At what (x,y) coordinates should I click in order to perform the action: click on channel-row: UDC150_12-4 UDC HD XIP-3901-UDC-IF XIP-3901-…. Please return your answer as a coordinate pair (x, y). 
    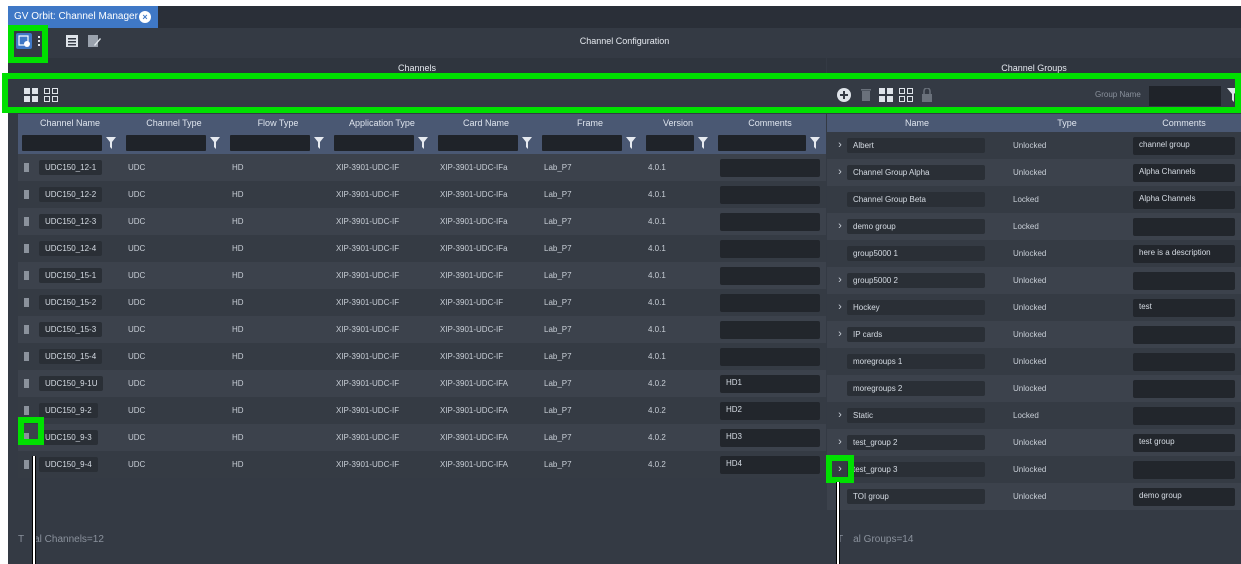
    Looking at the image, I should click on (422, 248).